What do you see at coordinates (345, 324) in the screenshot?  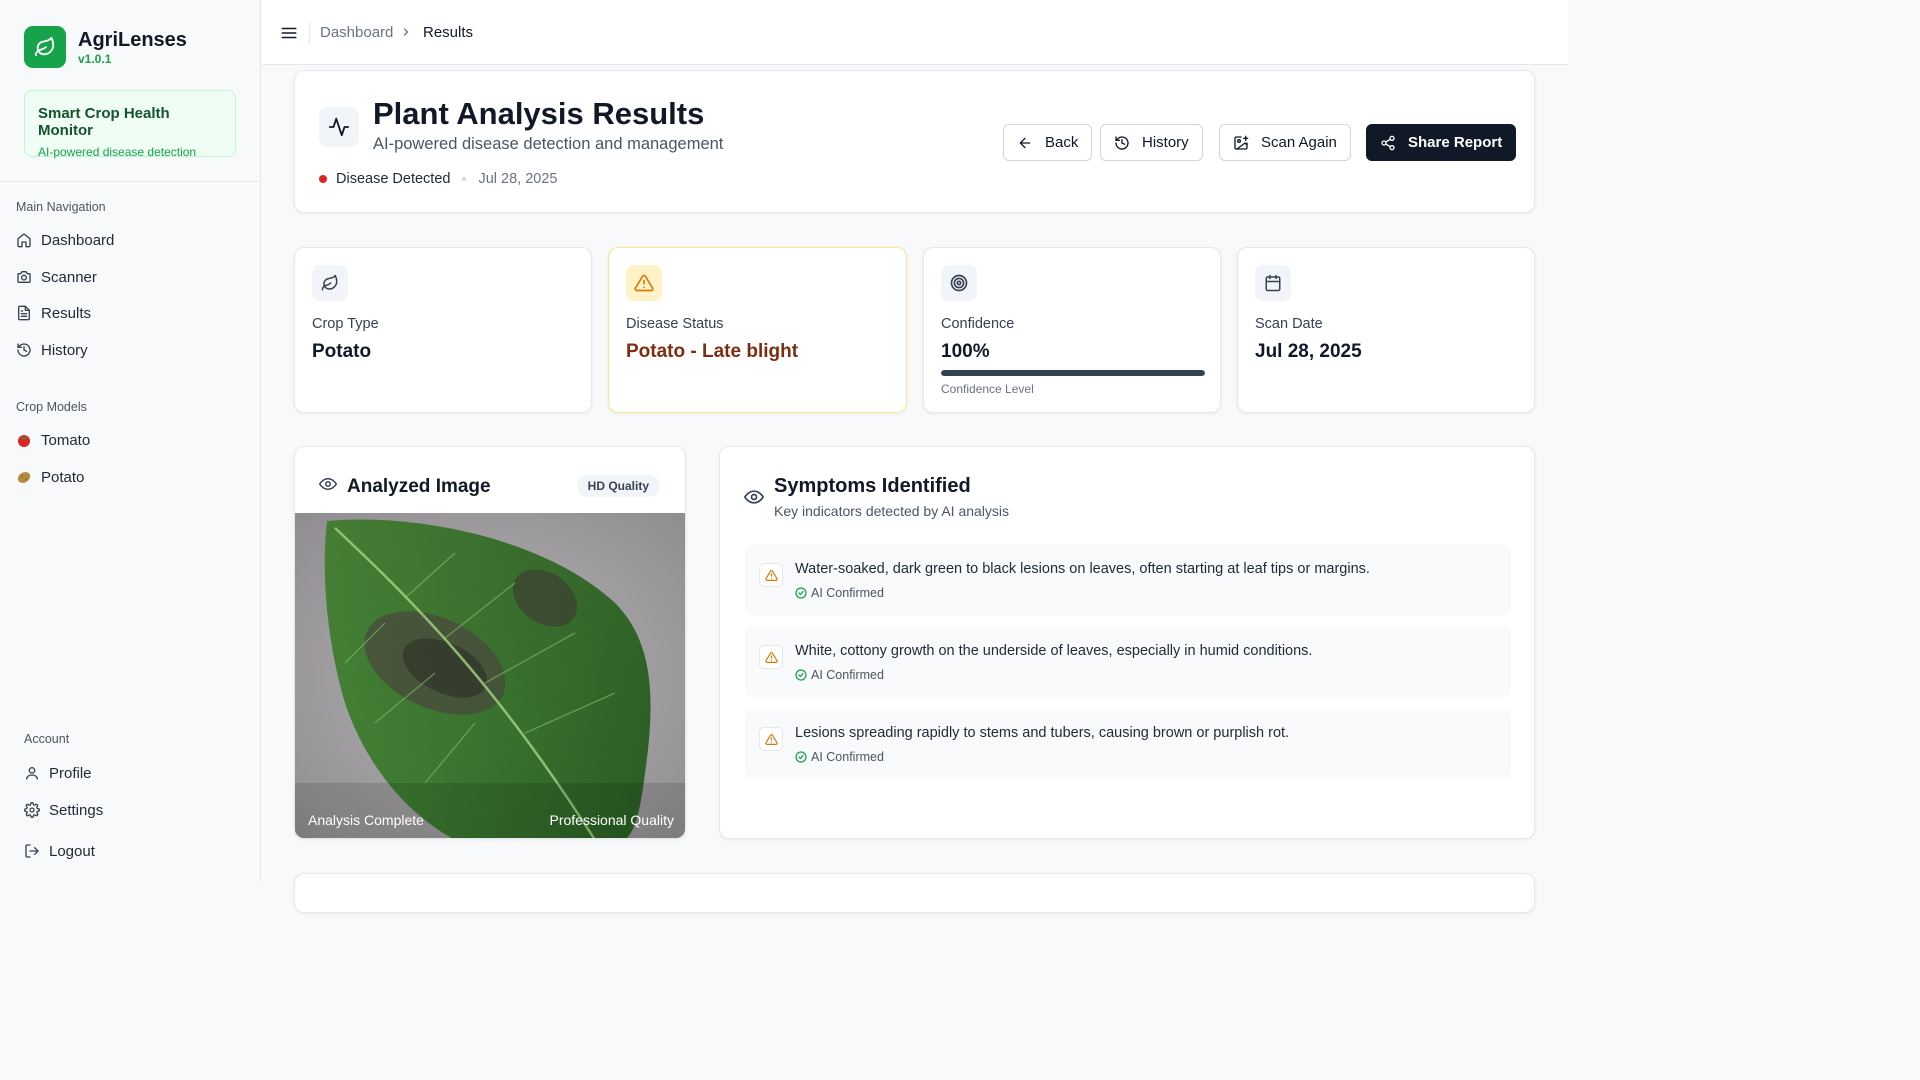 I see `crop-type-label: Crop Type` at bounding box center [345, 324].